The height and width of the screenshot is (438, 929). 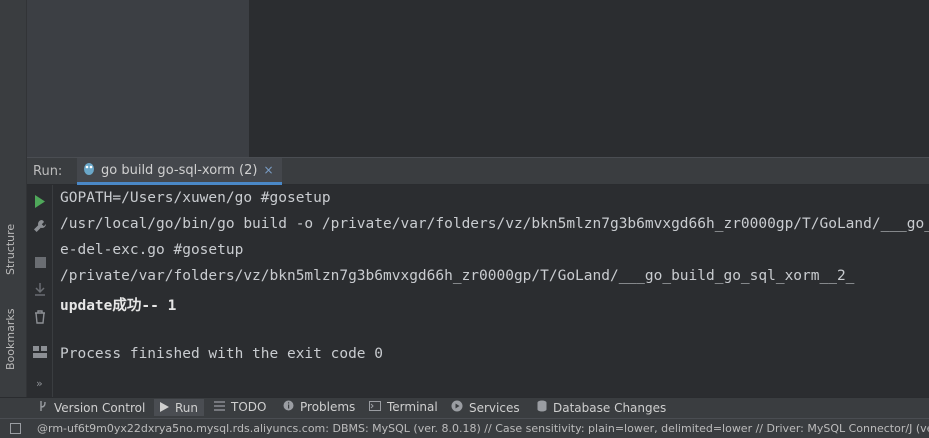 I want to click on bookmarks-tab: Bookmarks, so click(x=10, y=339).